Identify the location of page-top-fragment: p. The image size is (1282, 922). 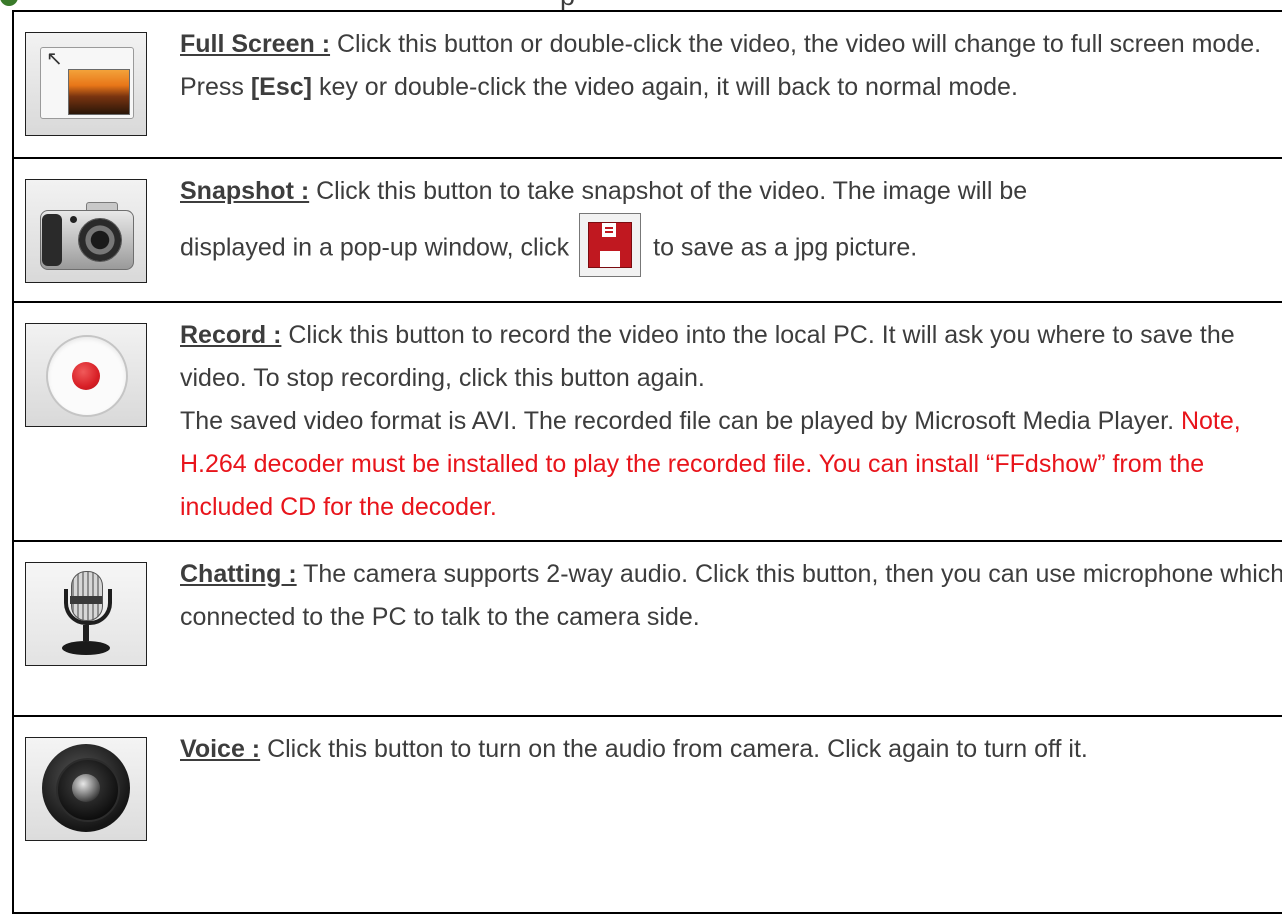
(641, 5).